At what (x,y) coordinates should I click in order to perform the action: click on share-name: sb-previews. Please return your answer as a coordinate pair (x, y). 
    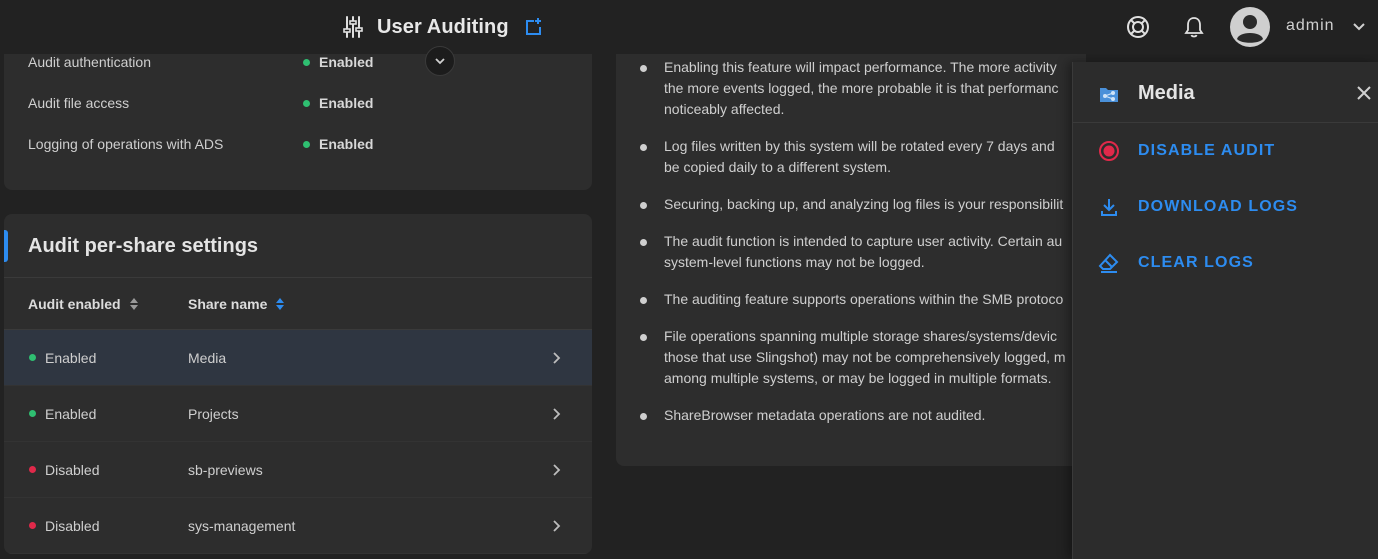
    Looking at the image, I should click on (225, 469).